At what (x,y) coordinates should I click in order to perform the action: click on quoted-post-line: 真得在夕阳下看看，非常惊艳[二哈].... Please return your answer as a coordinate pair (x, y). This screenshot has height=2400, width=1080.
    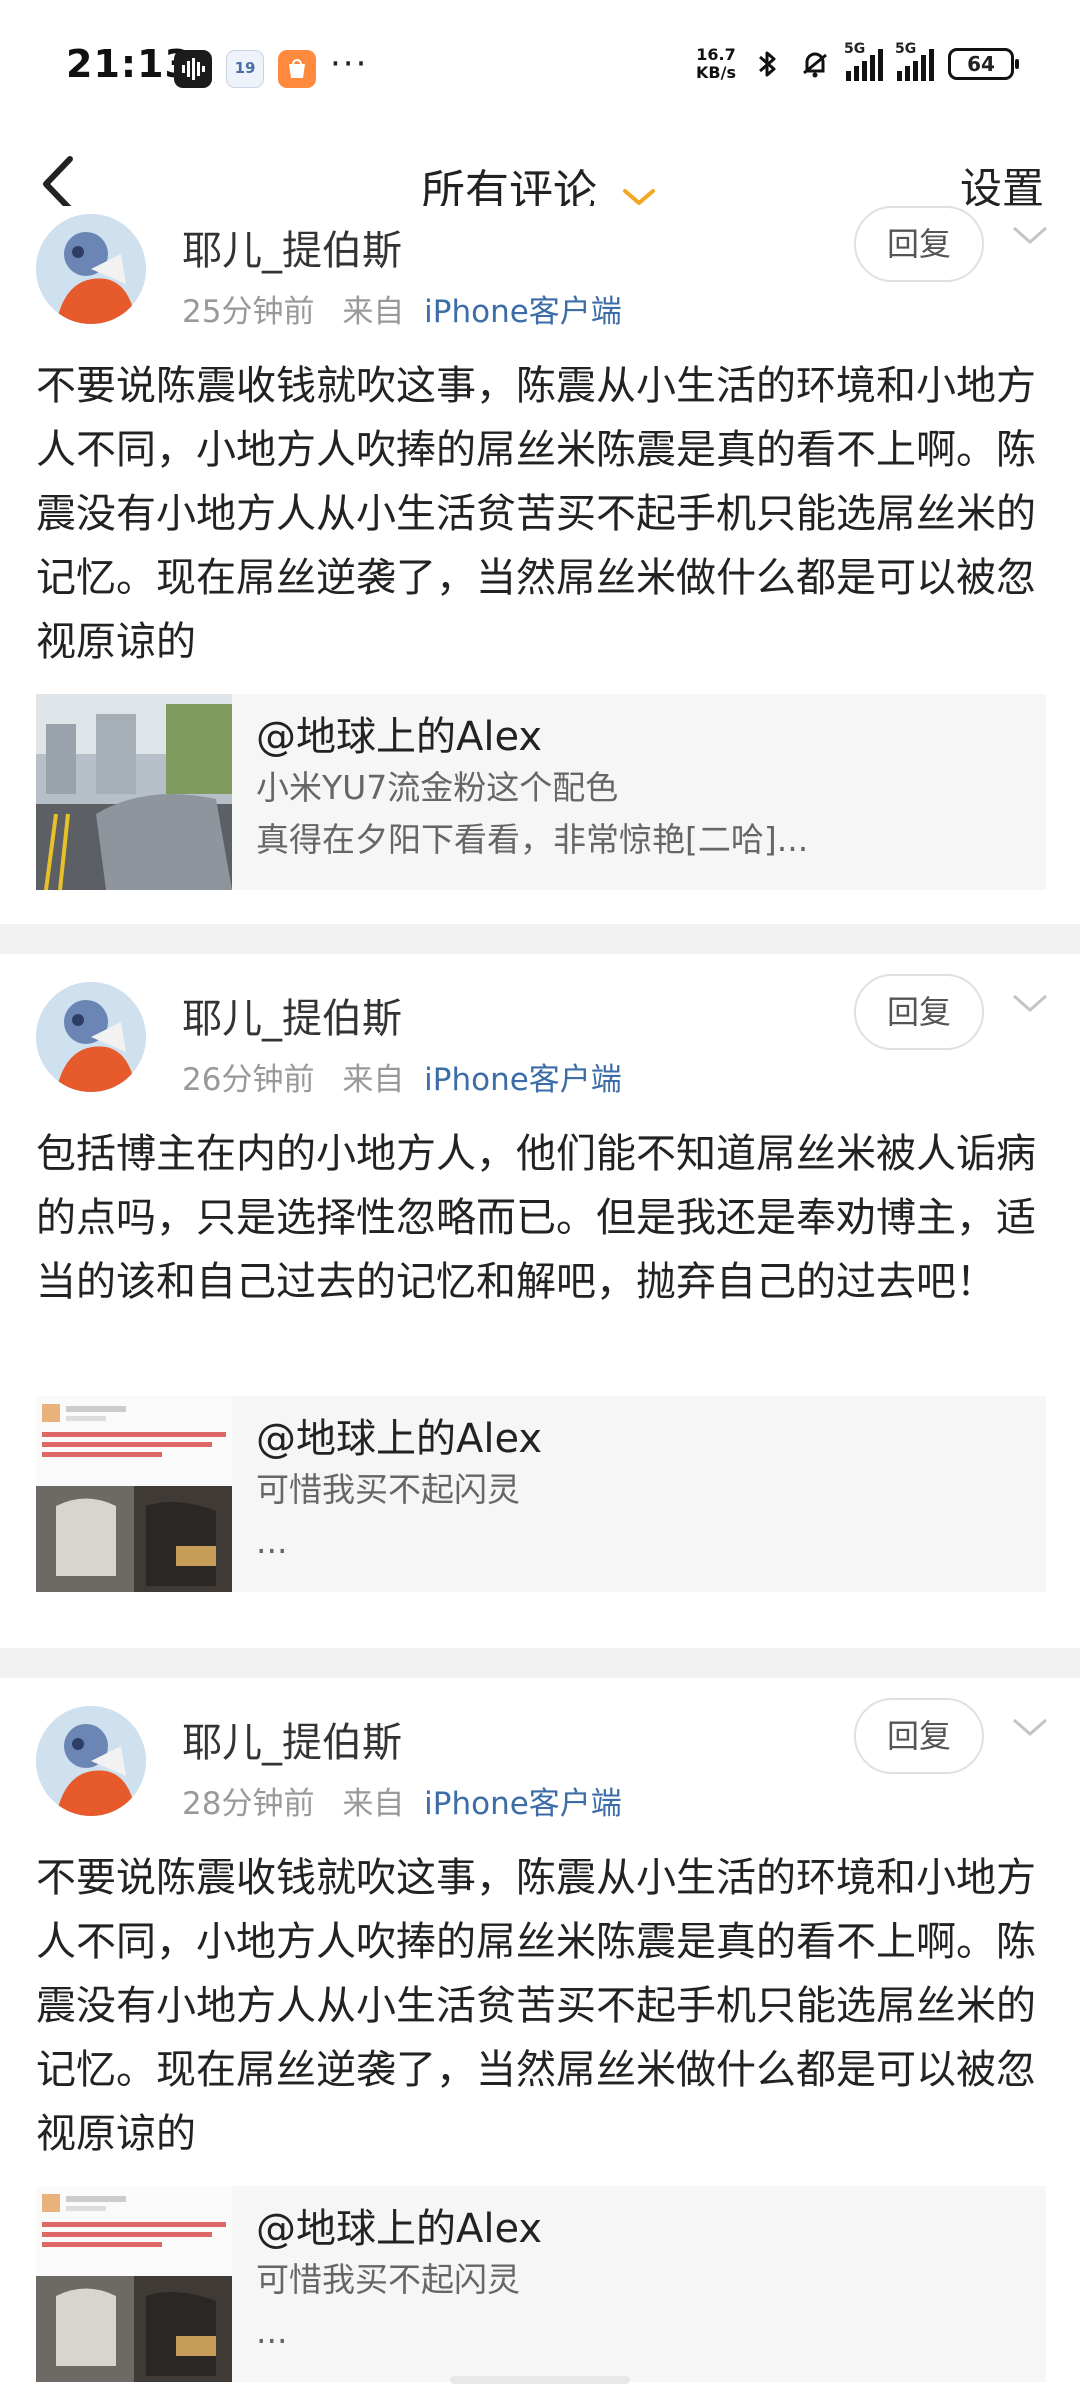
    Looking at the image, I should click on (532, 839).